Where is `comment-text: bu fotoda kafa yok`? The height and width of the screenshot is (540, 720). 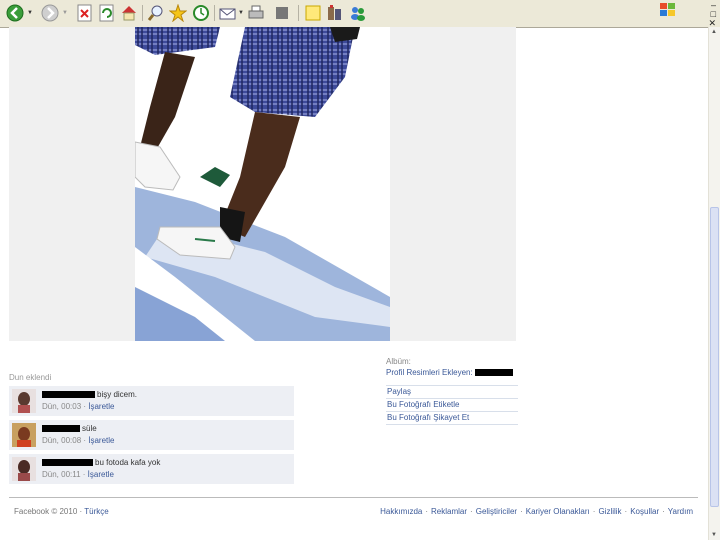 comment-text: bu fotoda kafa yok is located at coordinates (128, 462).